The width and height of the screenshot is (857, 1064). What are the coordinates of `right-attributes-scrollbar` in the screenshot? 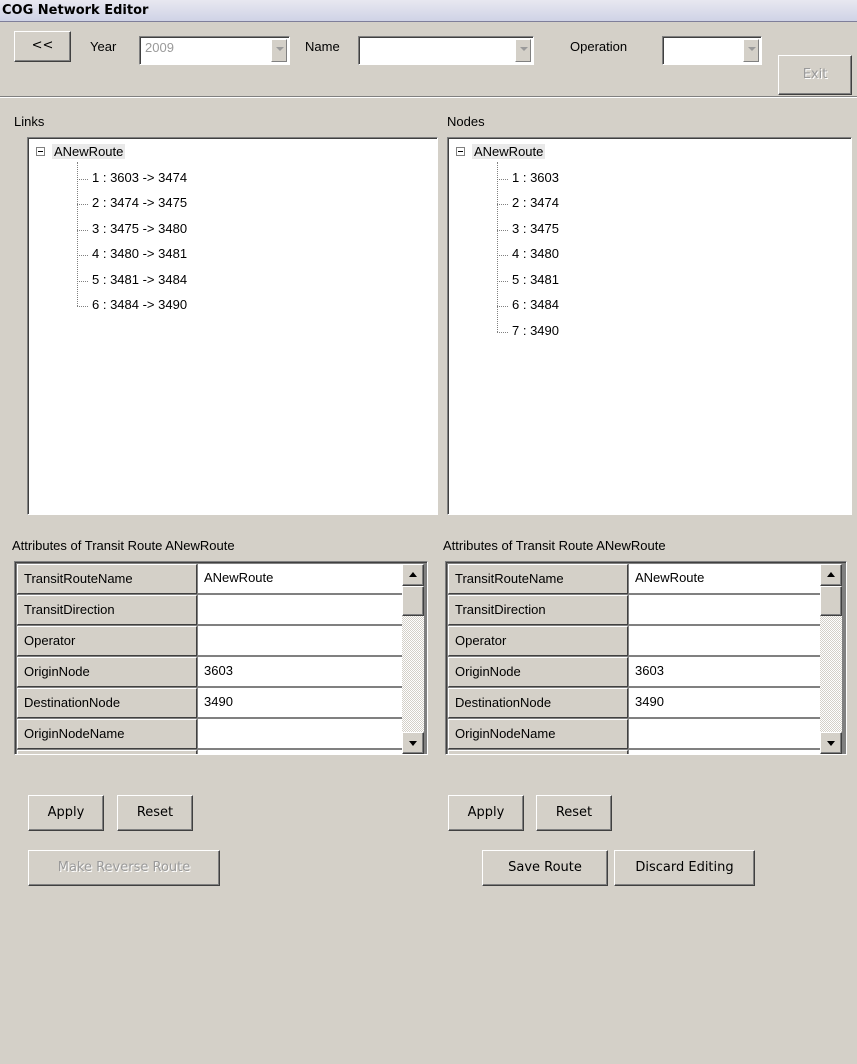 It's located at (831, 659).